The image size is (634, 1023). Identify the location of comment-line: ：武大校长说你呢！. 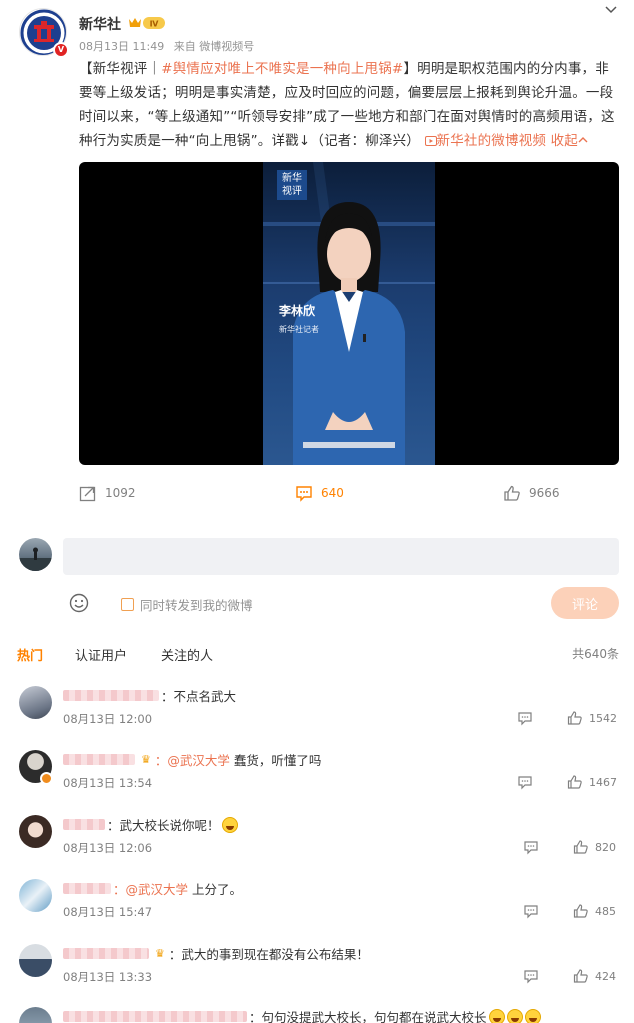
(150, 824).